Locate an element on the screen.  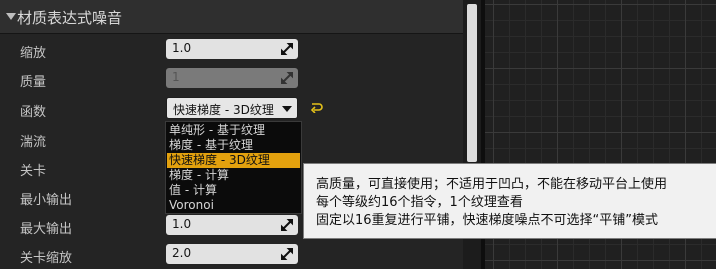
dropdown-option: 单纯形 - 基于纹理 is located at coordinates (233, 130).